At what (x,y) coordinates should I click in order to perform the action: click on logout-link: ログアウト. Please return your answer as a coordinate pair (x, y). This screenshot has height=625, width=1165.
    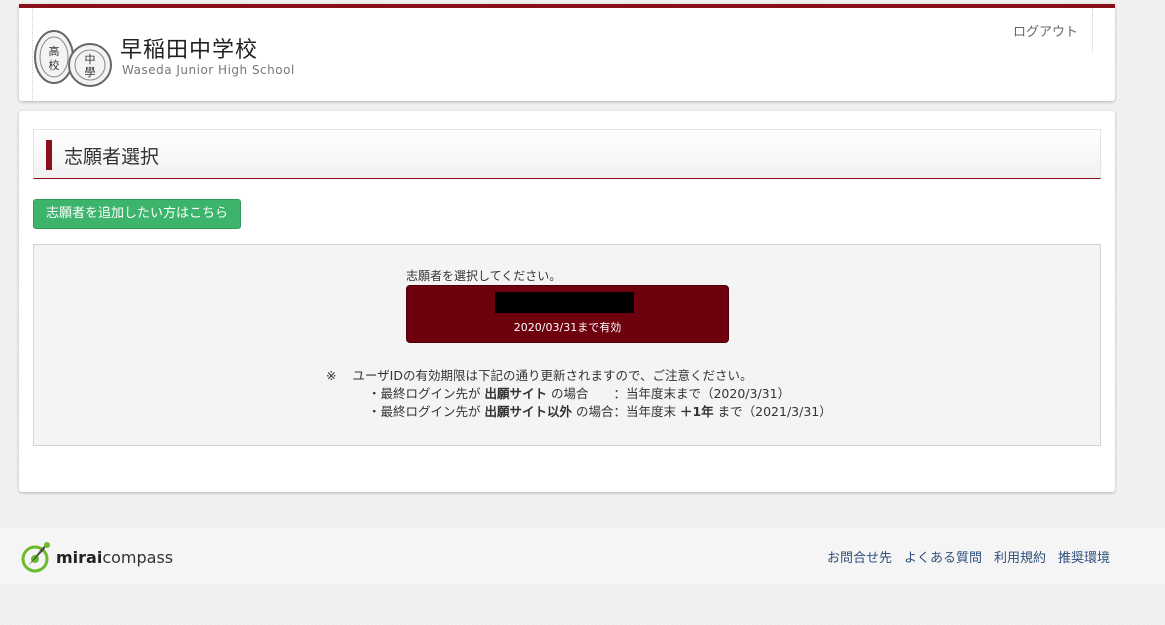
    Looking at the image, I should click on (1045, 30).